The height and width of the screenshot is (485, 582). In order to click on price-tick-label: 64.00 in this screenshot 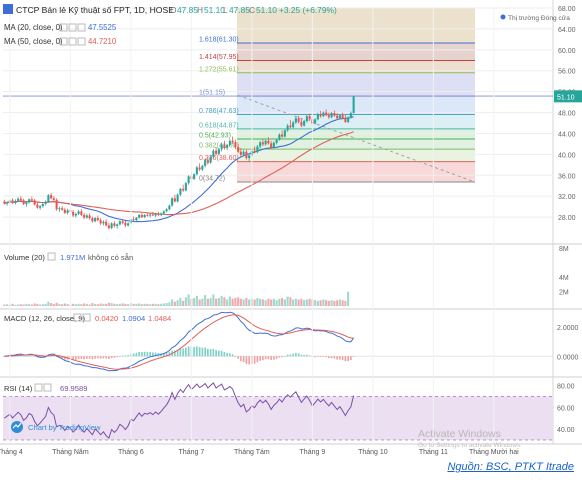, I will do `click(567, 30)`.